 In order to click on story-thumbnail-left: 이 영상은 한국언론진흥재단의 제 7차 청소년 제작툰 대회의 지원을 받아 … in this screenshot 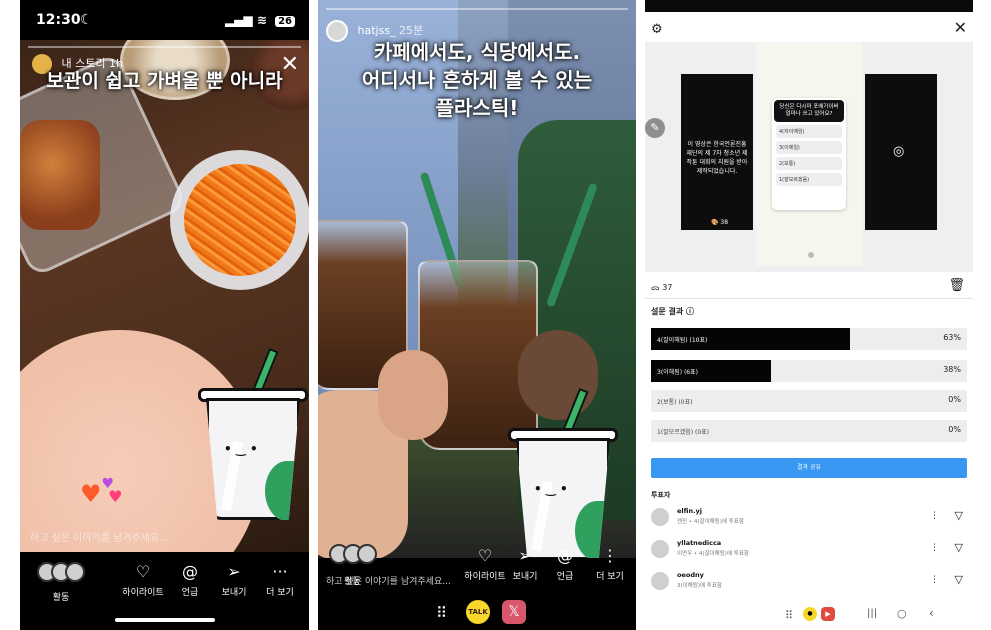, I will do `click(717, 152)`.